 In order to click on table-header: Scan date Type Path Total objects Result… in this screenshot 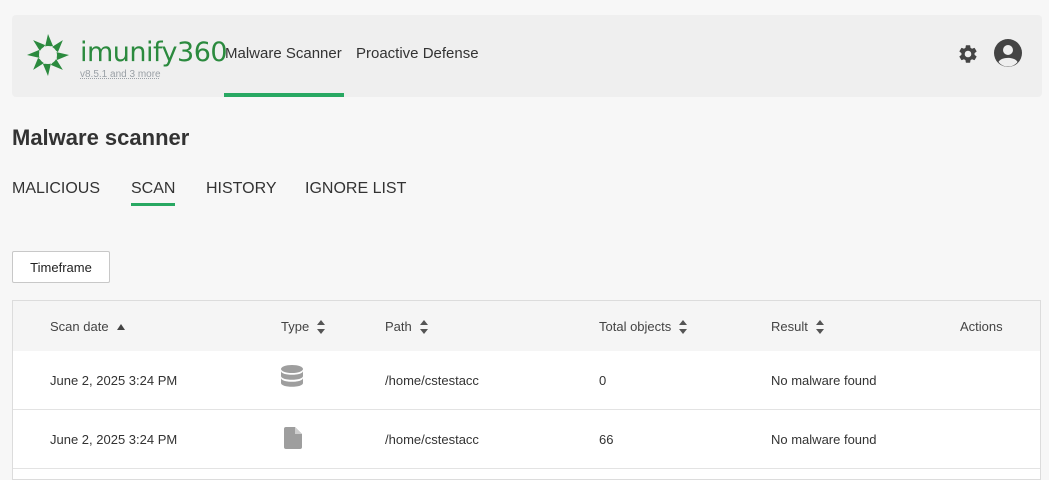, I will do `click(526, 326)`.